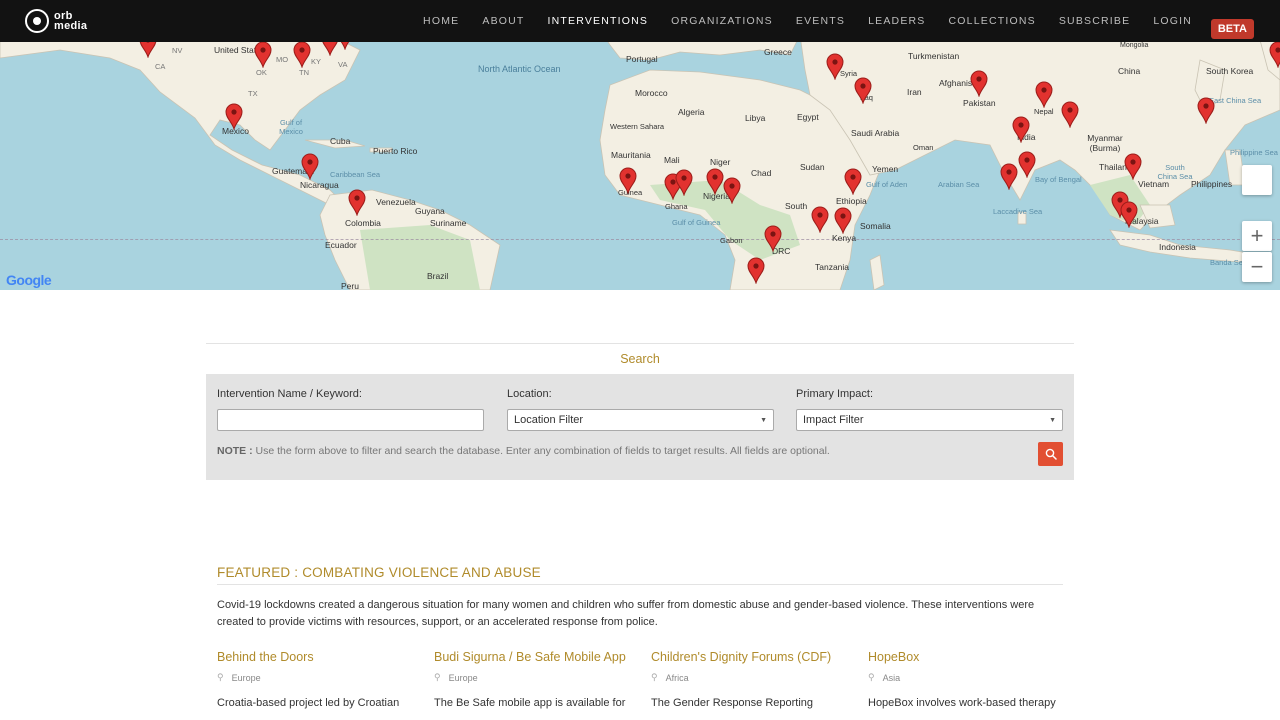  What do you see at coordinates (731, 240) in the screenshot?
I see `map-label: Gabon` at bounding box center [731, 240].